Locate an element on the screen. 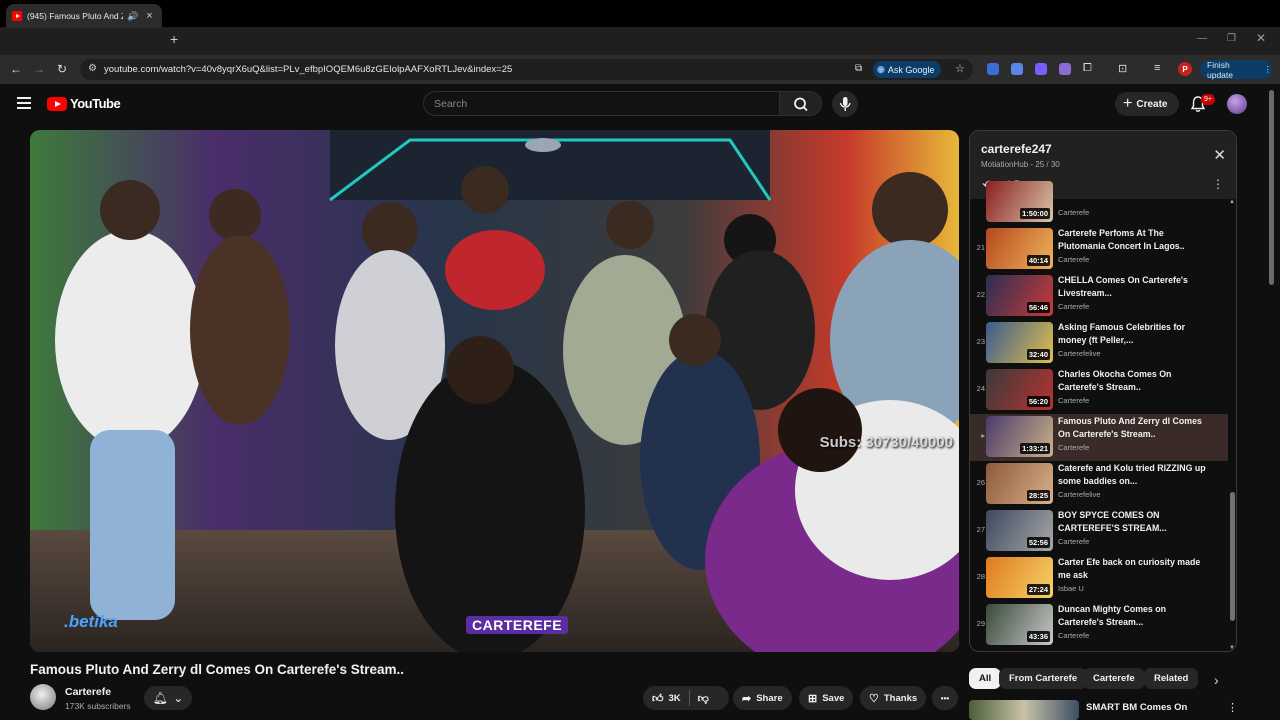  search-button is located at coordinates (800, 103).